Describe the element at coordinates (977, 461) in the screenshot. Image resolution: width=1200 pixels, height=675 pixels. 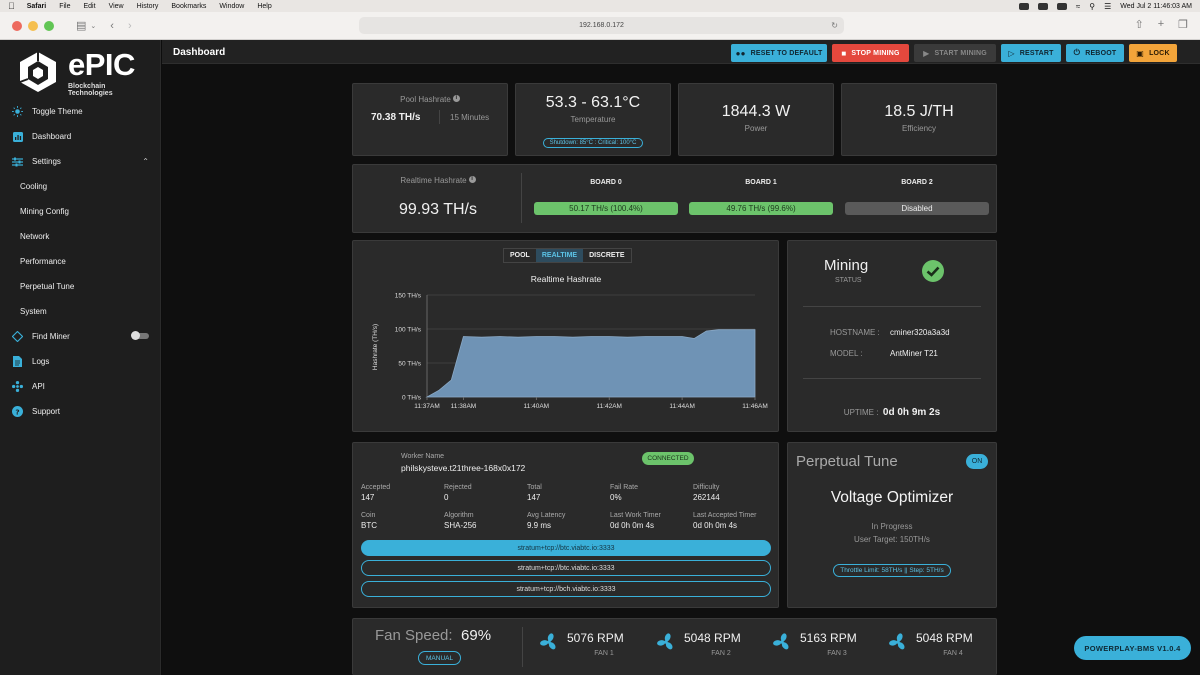
I see `perpetual-tune-toggle: ON` at that location.